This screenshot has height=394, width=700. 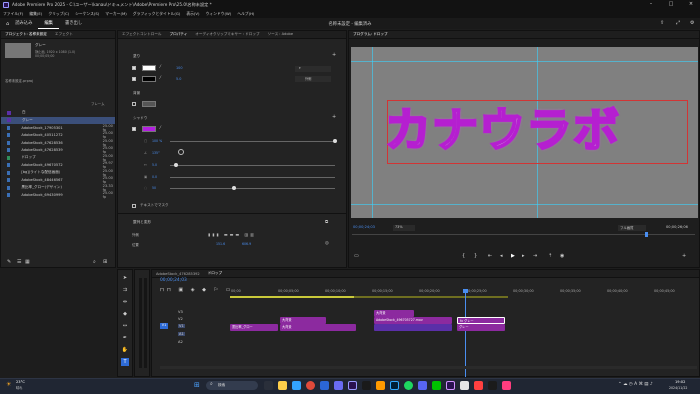 What do you see at coordinates (149, 104) in the screenshot?
I see `background-color-swatch` at bounding box center [149, 104].